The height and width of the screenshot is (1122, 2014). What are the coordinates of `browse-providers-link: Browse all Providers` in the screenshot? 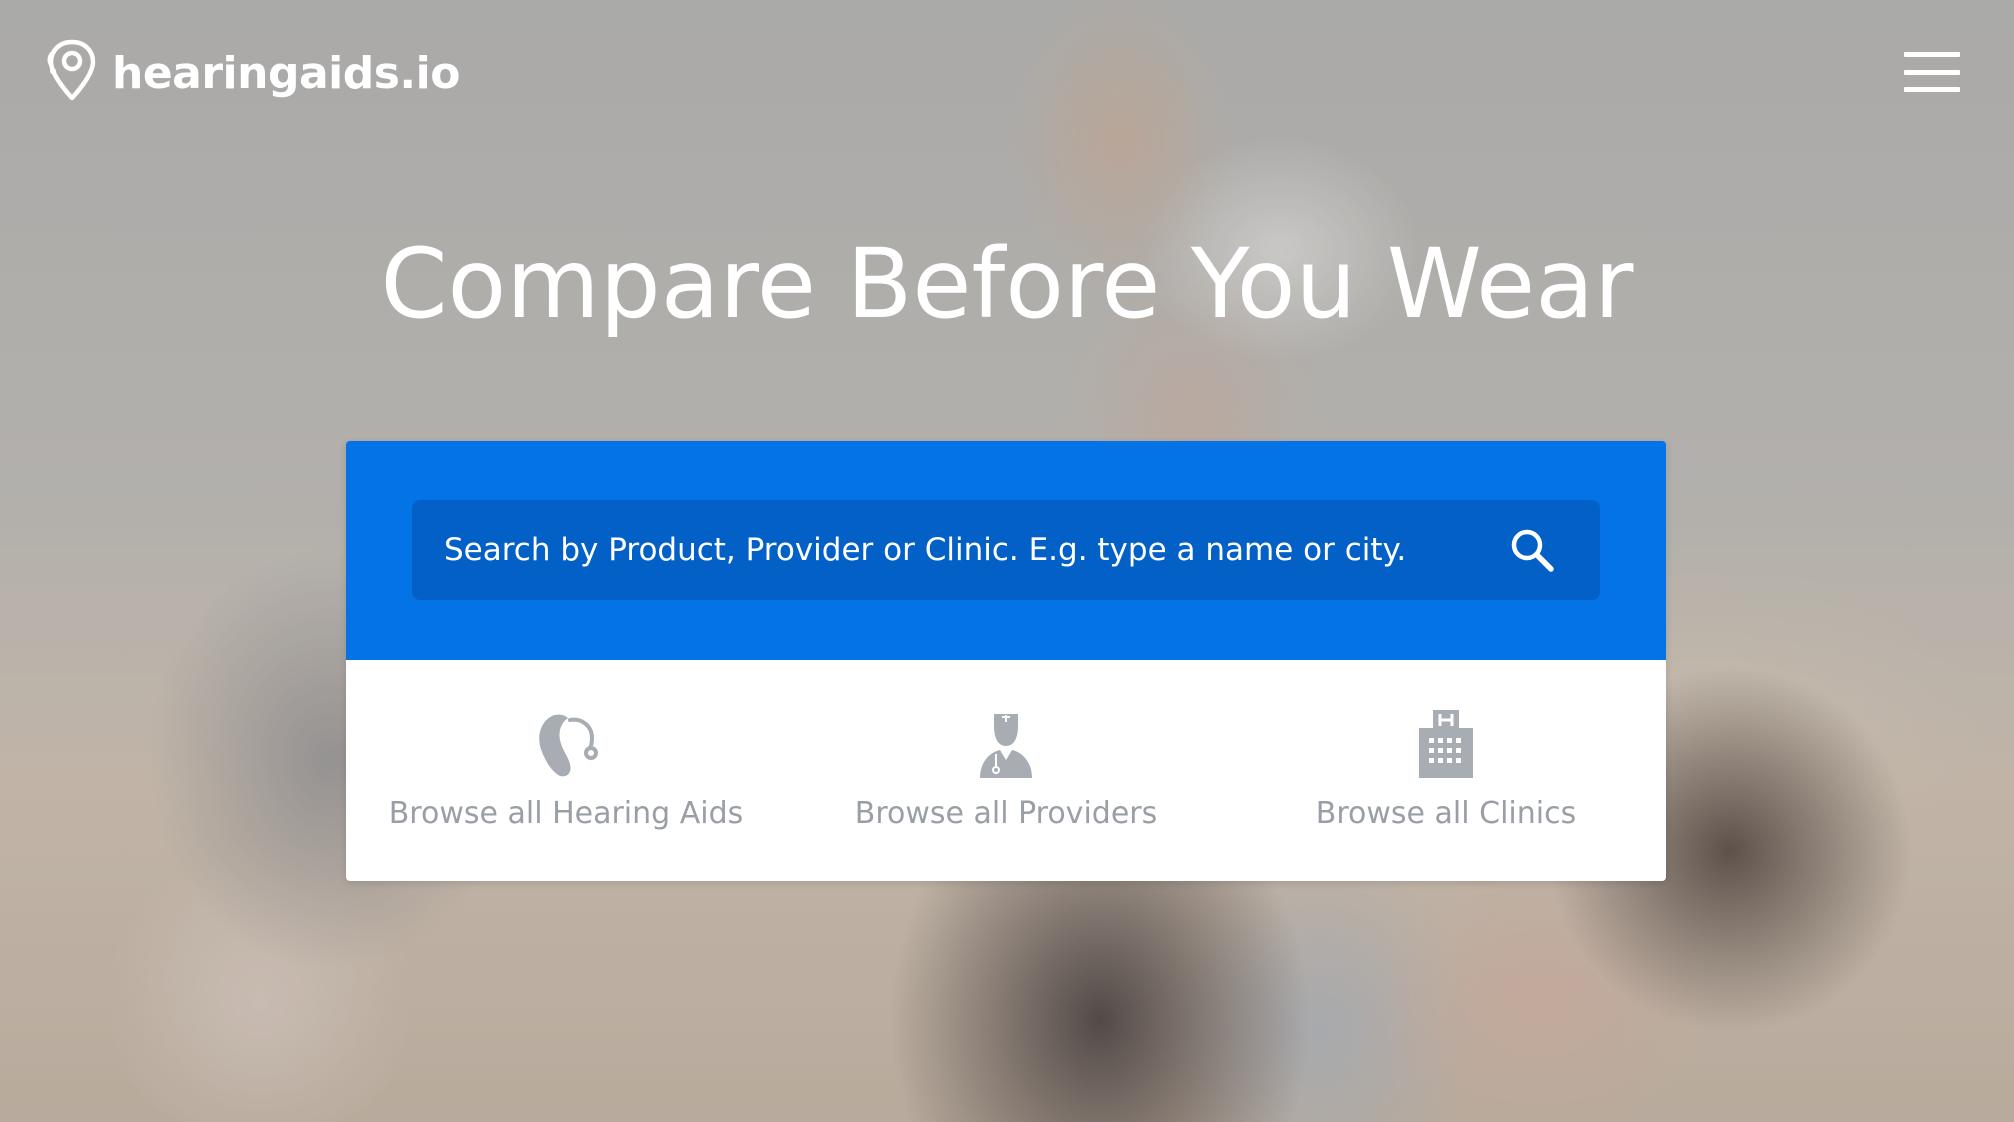 It's located at (1006, 770).